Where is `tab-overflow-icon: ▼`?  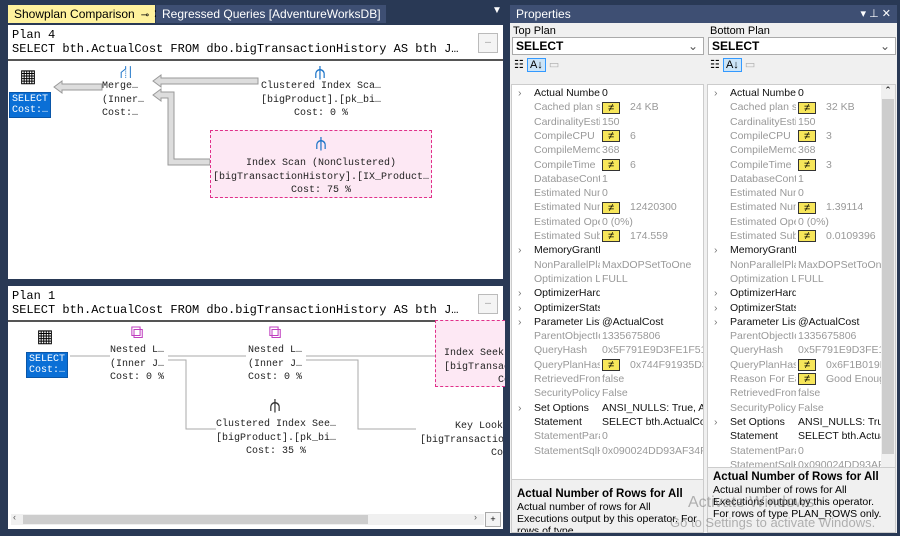 tab-overflow-icon: ▼ is located at coordinates (497, 10).